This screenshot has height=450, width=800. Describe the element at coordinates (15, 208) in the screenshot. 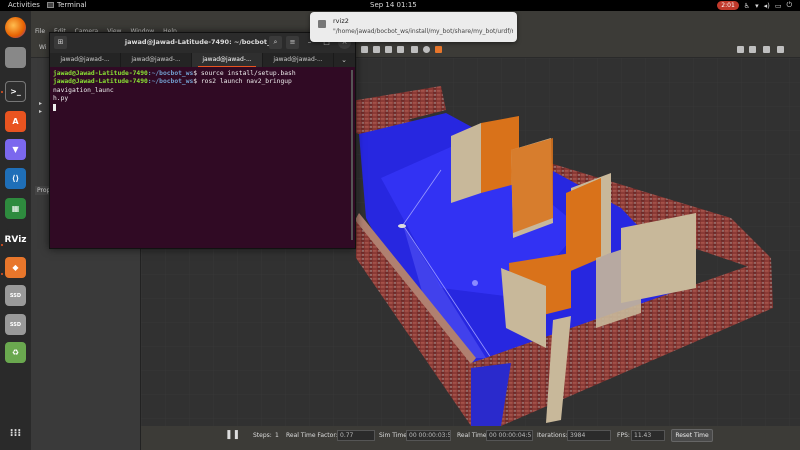

I see `spreadsheet-icon: ▦` at that location.